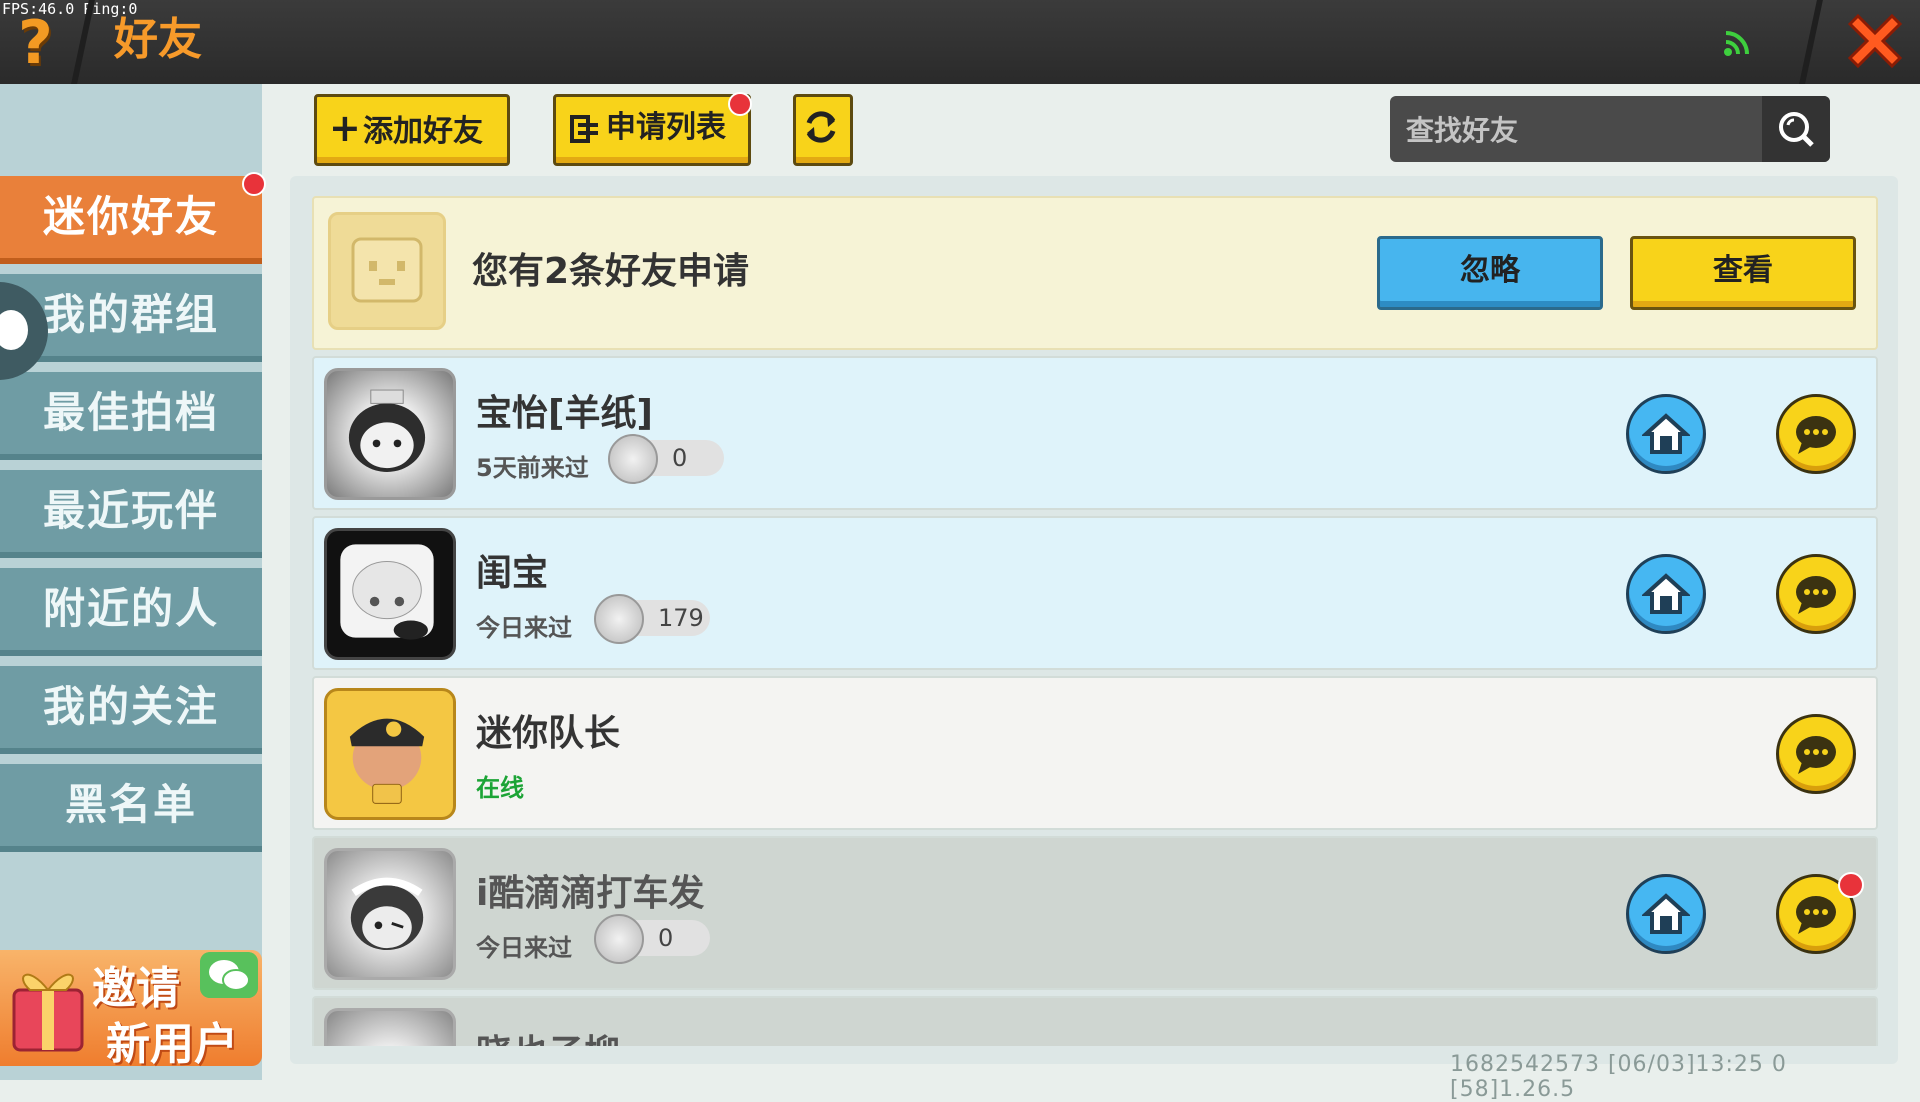 This screenshot has height=1102, width=1920. I want to click on gift-icon, so click(48, 1012).